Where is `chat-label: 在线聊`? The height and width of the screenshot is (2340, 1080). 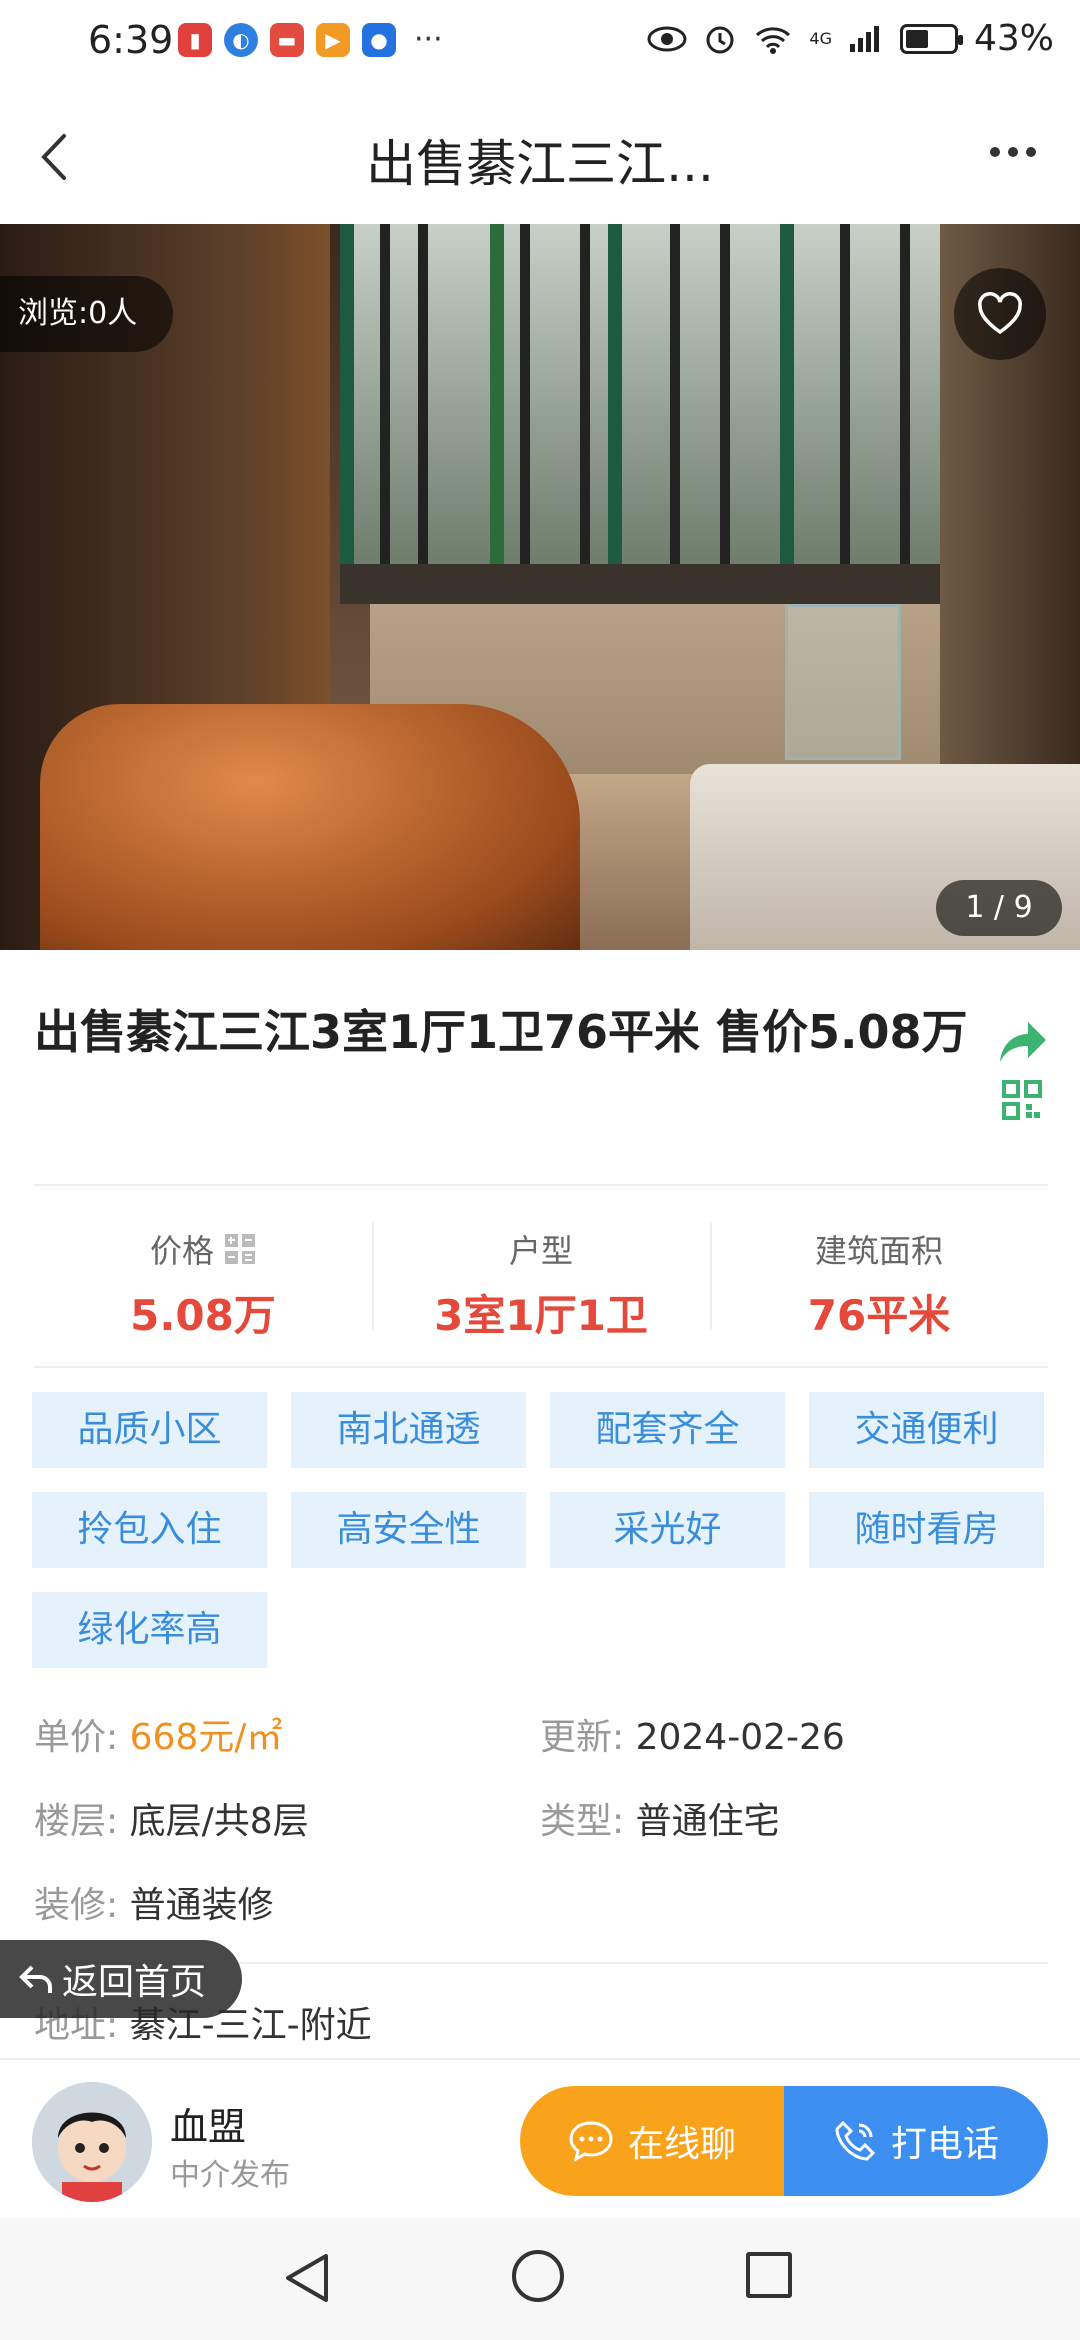 chat-label: 在线聊 is located at coordinates (681, 2144).